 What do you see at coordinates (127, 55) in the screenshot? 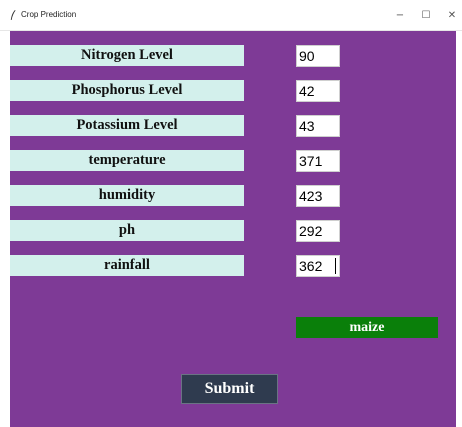
I see `label-nitrogen-level: Nitrogen Level` at bounding box center [127, 55].